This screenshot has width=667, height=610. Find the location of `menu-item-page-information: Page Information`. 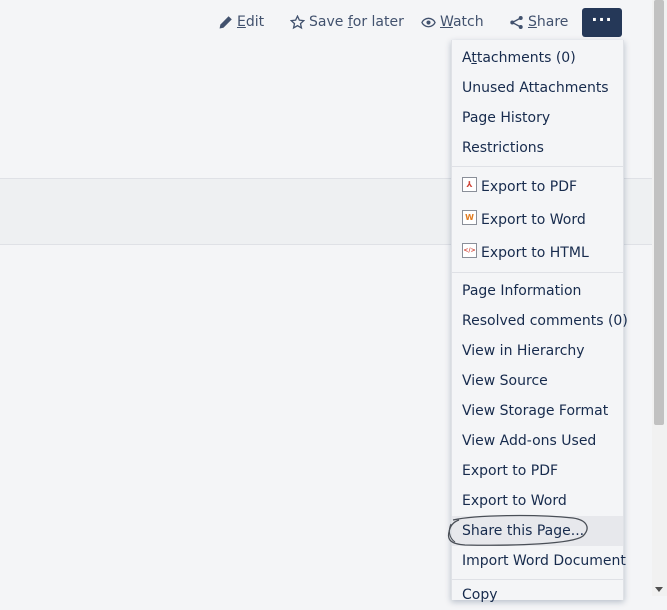

menu-item-page-information: Page Information is located at coordinates (537, 291).